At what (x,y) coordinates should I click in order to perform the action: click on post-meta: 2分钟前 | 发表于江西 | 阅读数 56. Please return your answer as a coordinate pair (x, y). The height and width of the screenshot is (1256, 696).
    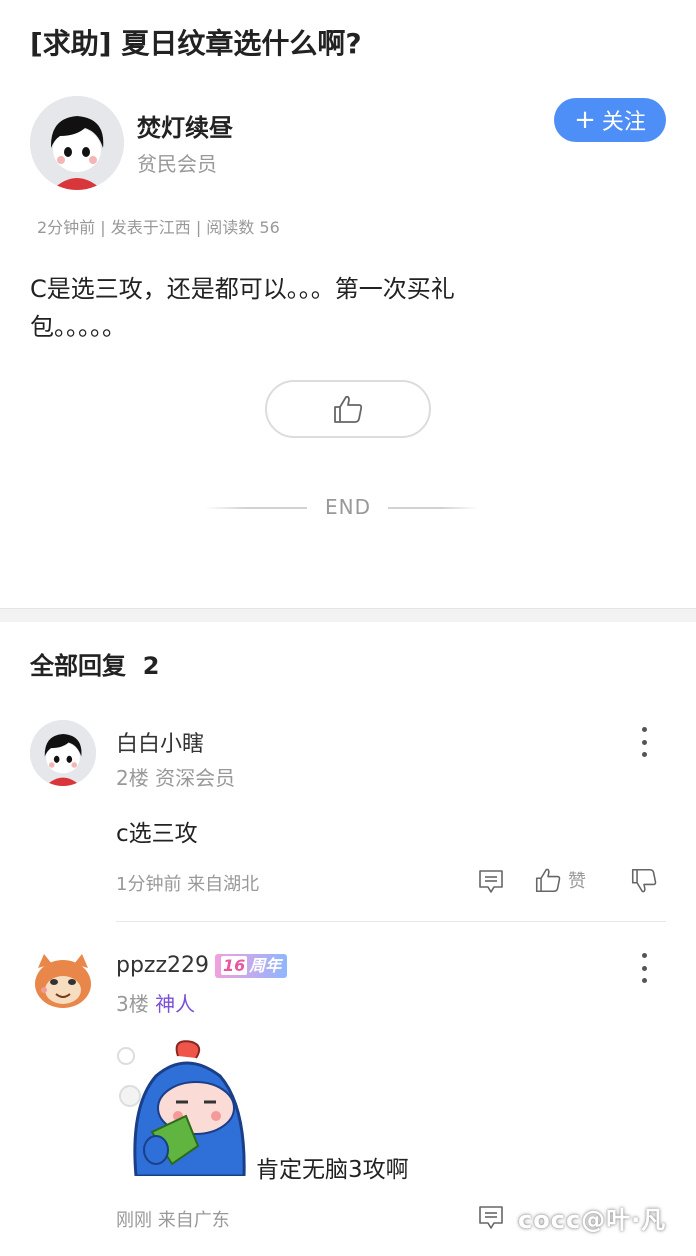
    Looking at the image, I should click on (158, 227).